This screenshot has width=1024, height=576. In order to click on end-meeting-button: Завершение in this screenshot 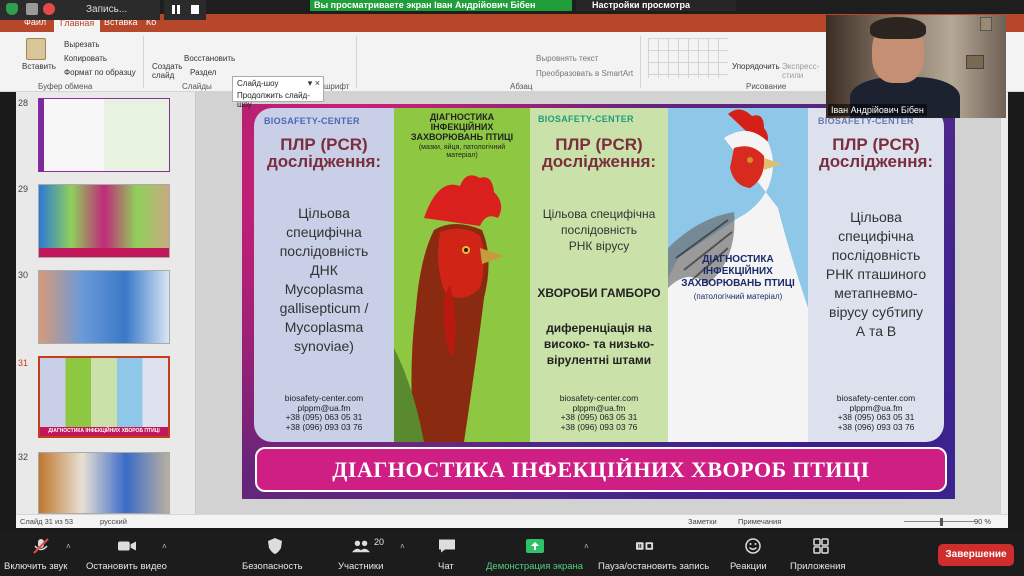, I will do `click(976, 555)`.